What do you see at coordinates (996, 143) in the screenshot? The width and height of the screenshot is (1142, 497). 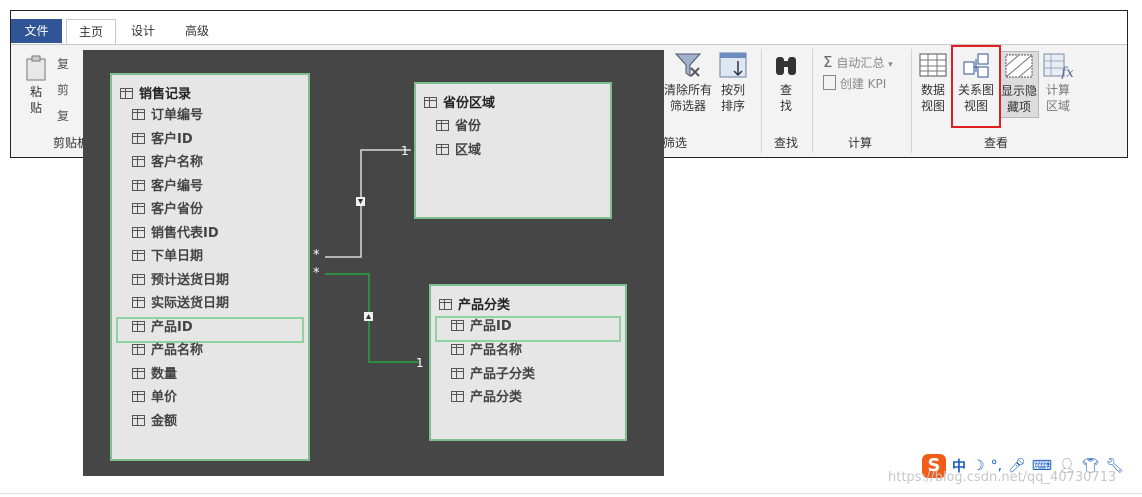 I see `view-group-label: 查看` at bounding box center [996, 143].